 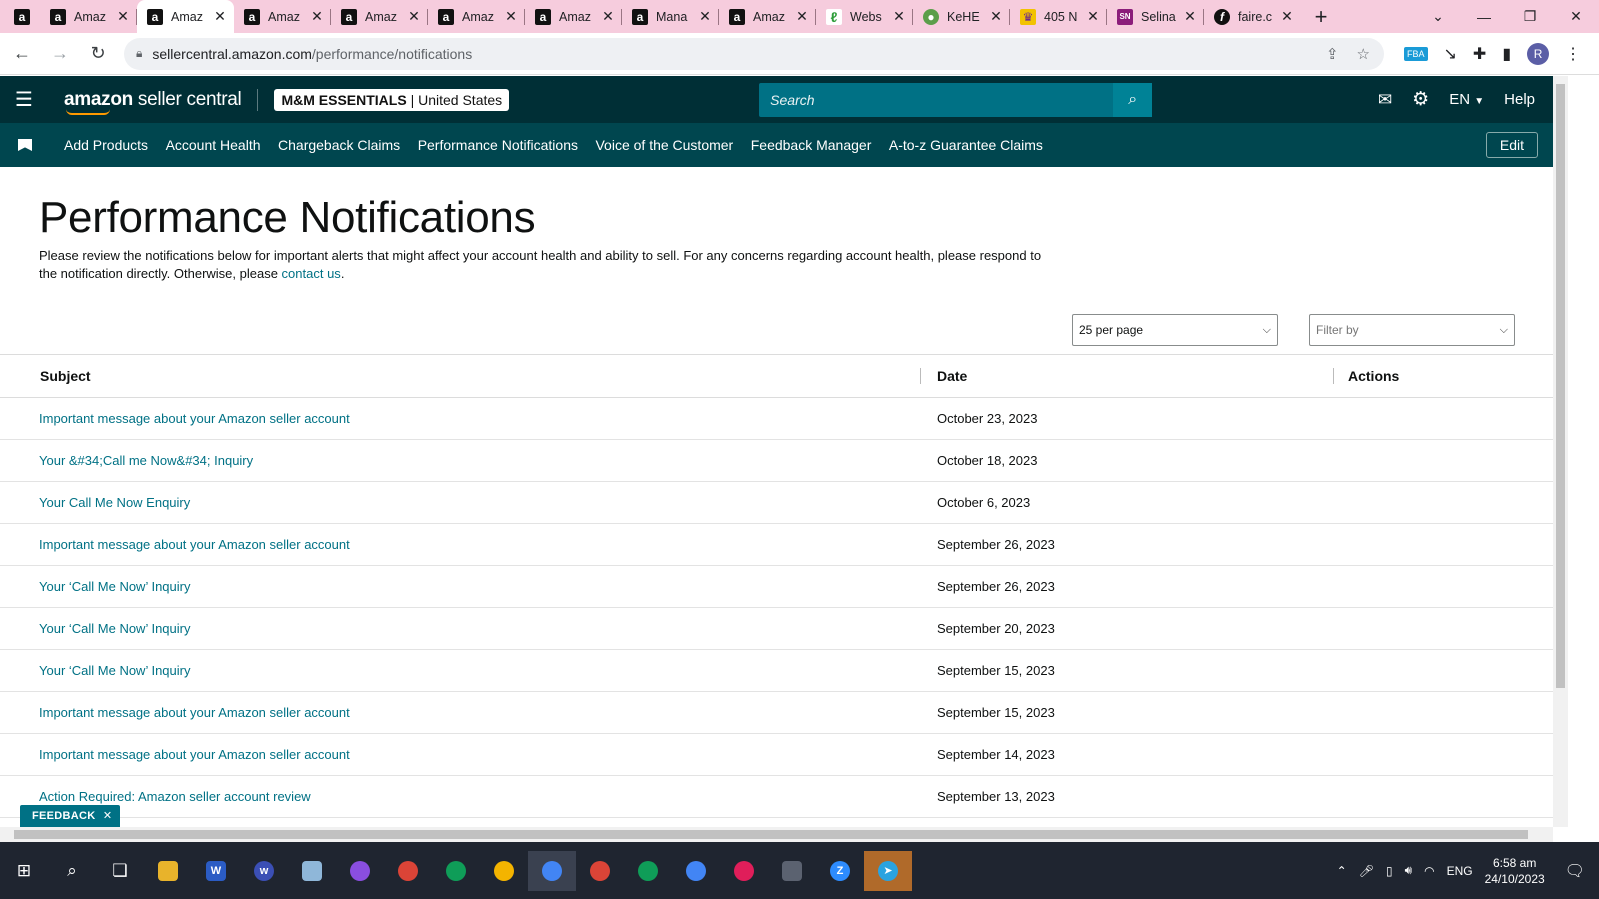 What do you see at coordinates (1460, 871) in the screenshot?
I see `language-indicator: ENG` at bounding box center [1460, 871].